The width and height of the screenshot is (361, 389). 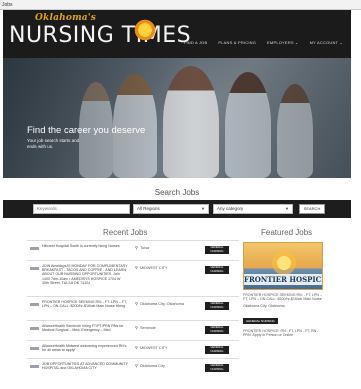 I want to click on featured-job-location: Oklahoma City, Oklahoma, so click(x=264, y=306).